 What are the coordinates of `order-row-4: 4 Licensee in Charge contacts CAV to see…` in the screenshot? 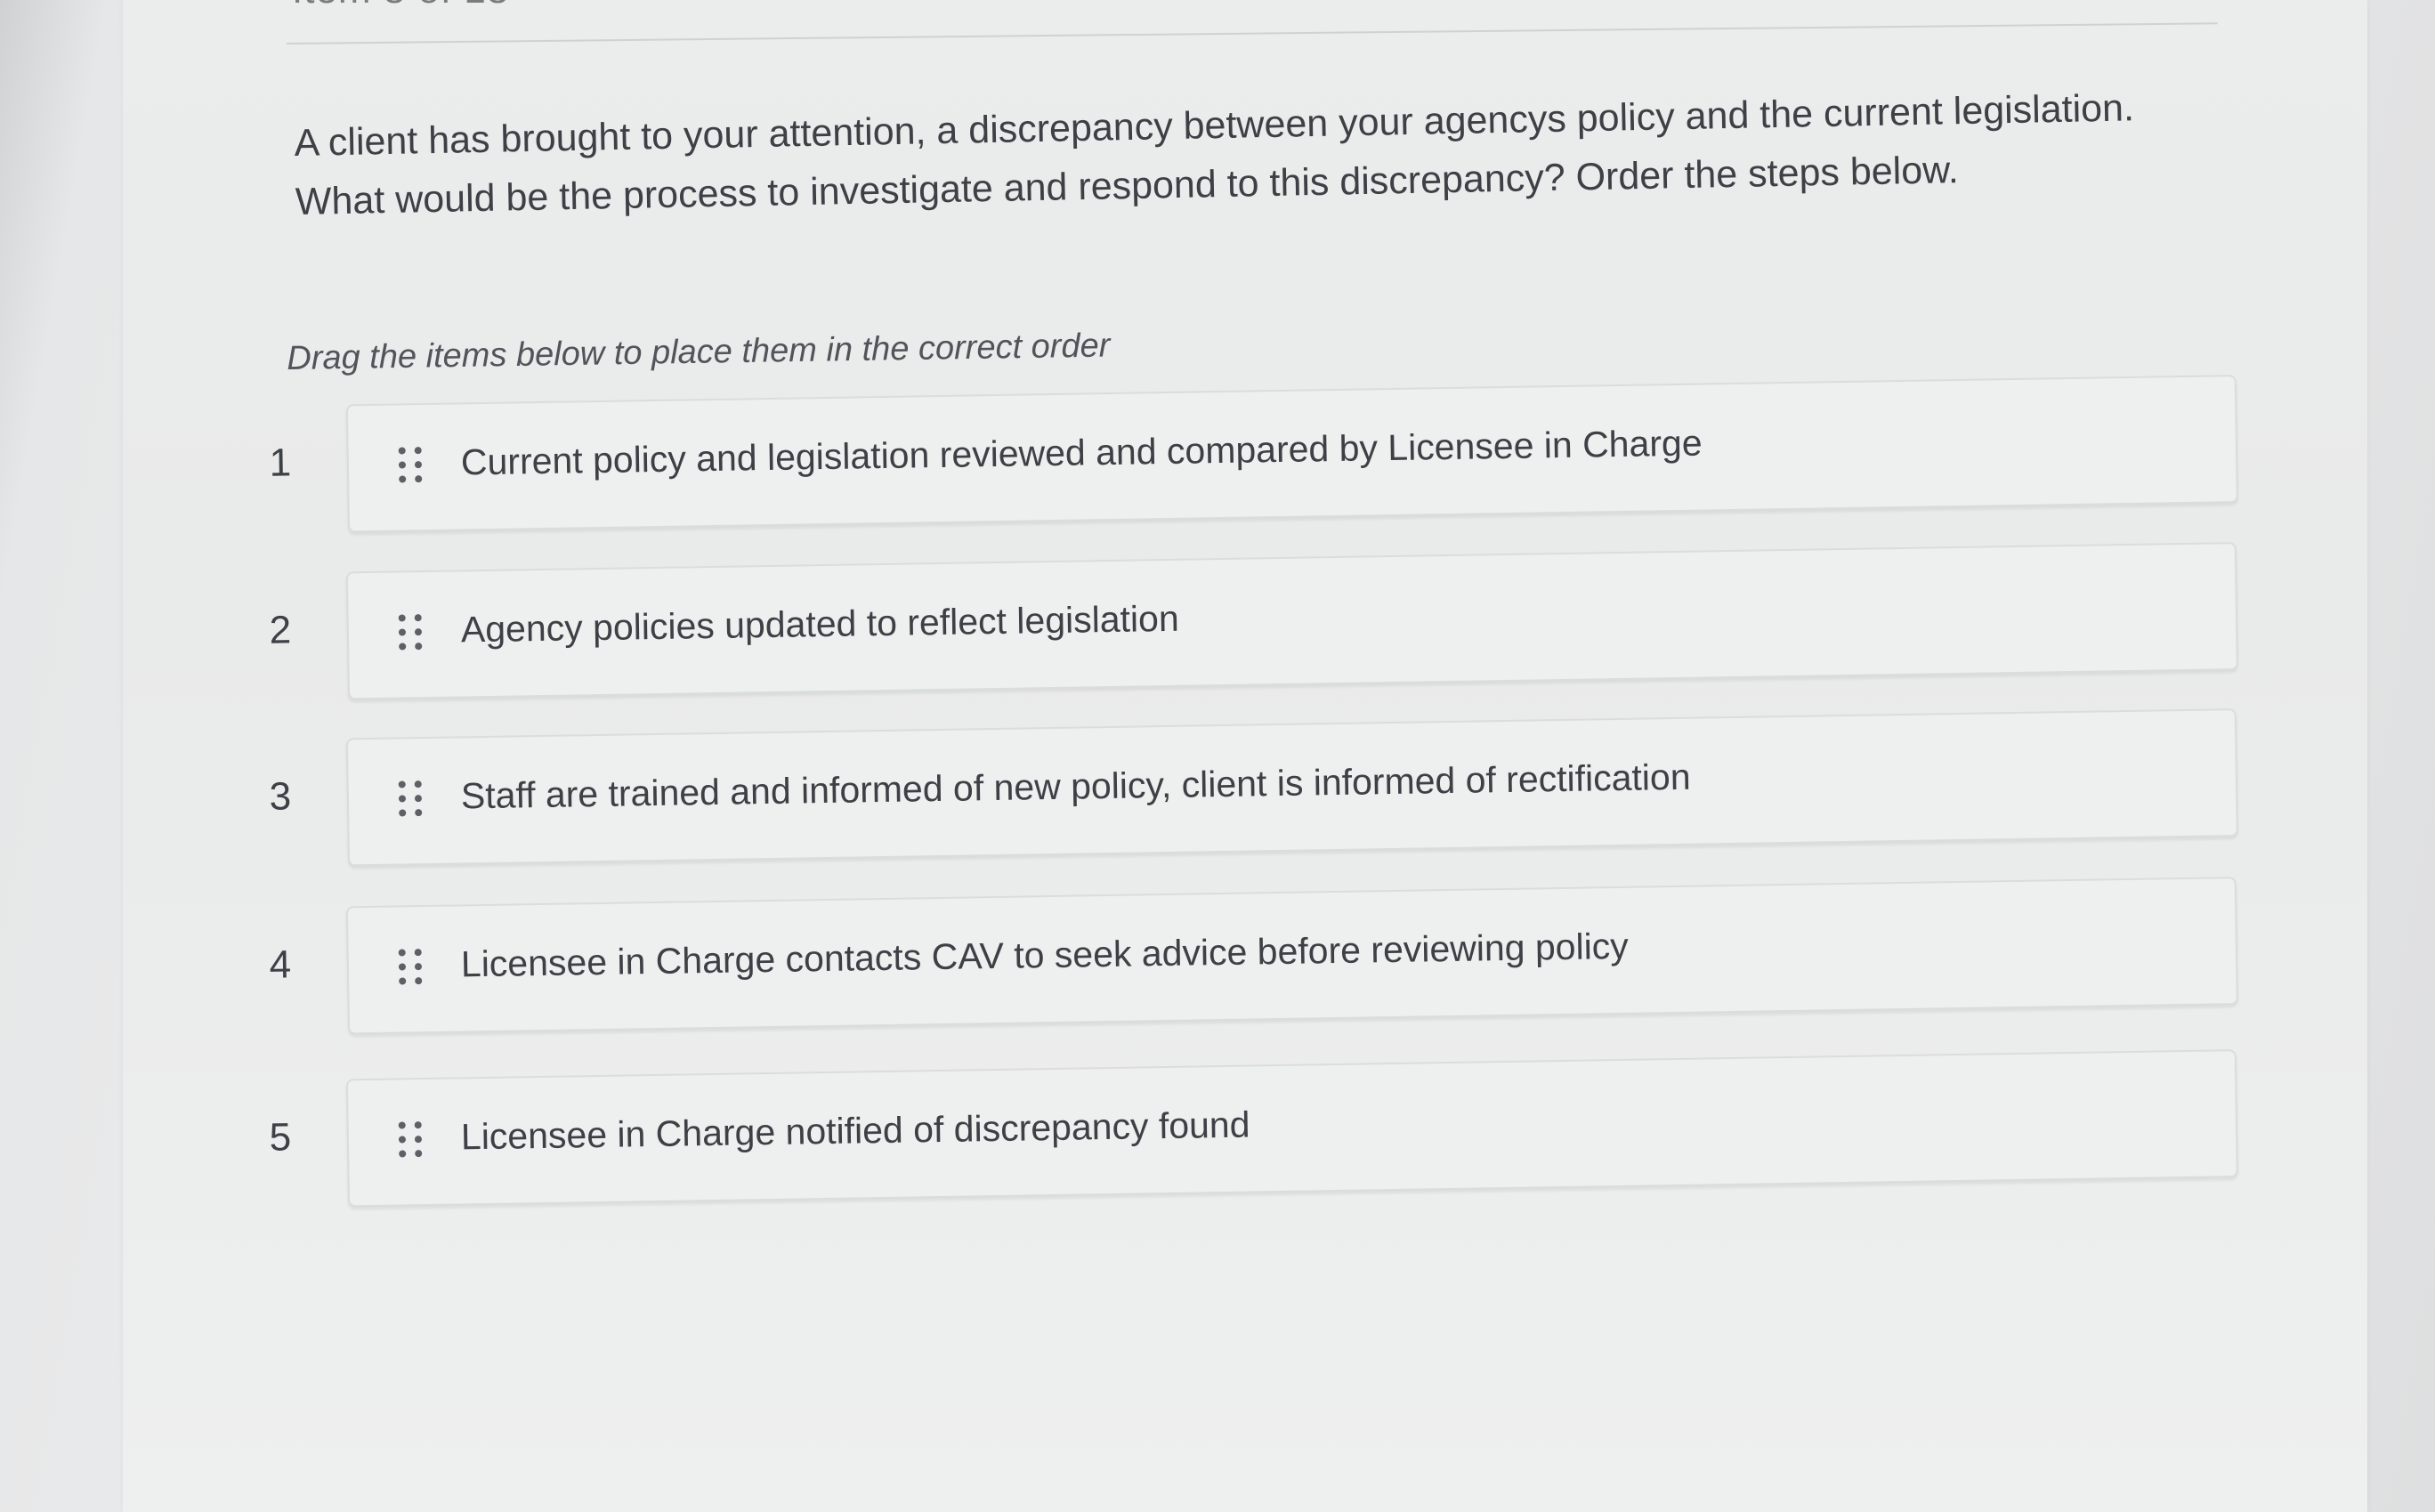 It's located at (1259, 956).